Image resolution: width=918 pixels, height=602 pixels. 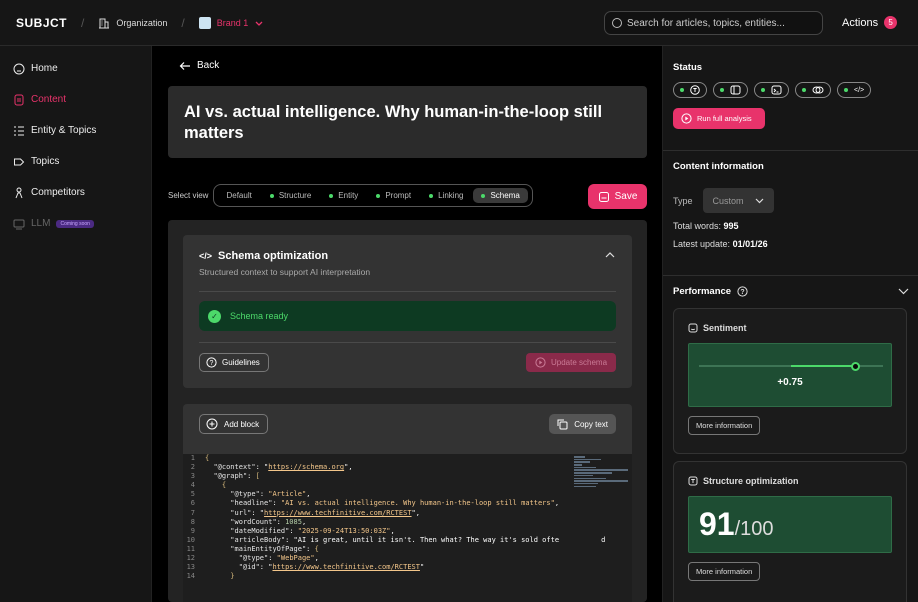 What do you see at coordinates (19, 69) in the screenshot?
I see `home-icon` at bounding box center [19, 69].